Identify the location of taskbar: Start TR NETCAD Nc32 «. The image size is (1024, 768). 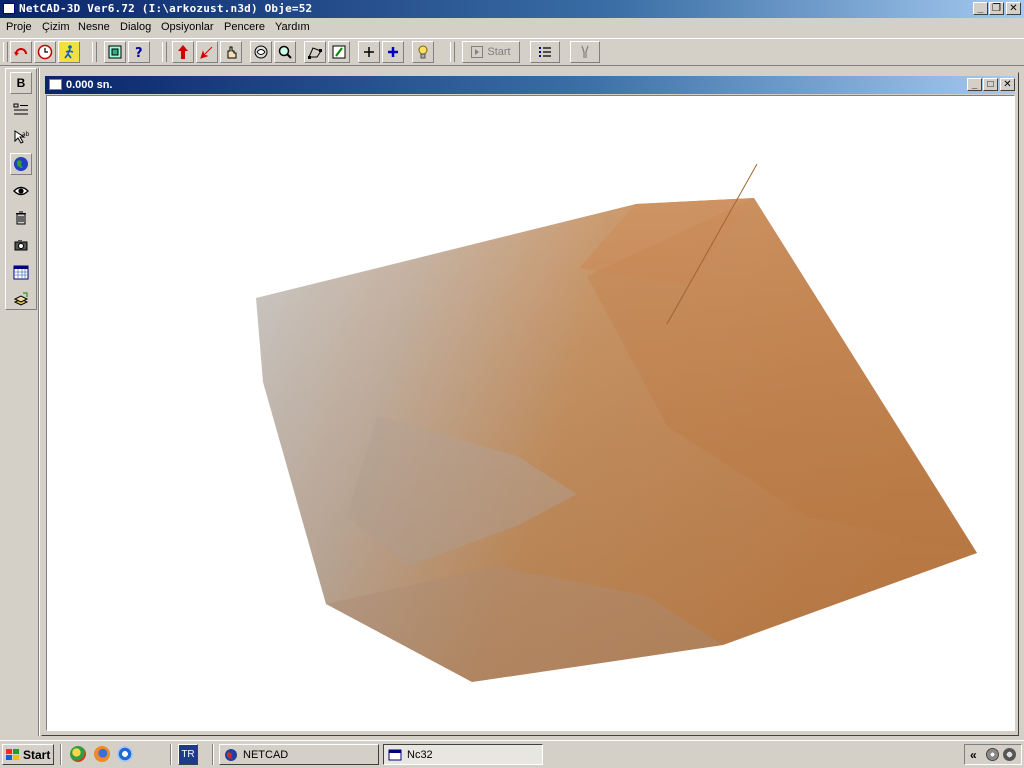
(512, 754).